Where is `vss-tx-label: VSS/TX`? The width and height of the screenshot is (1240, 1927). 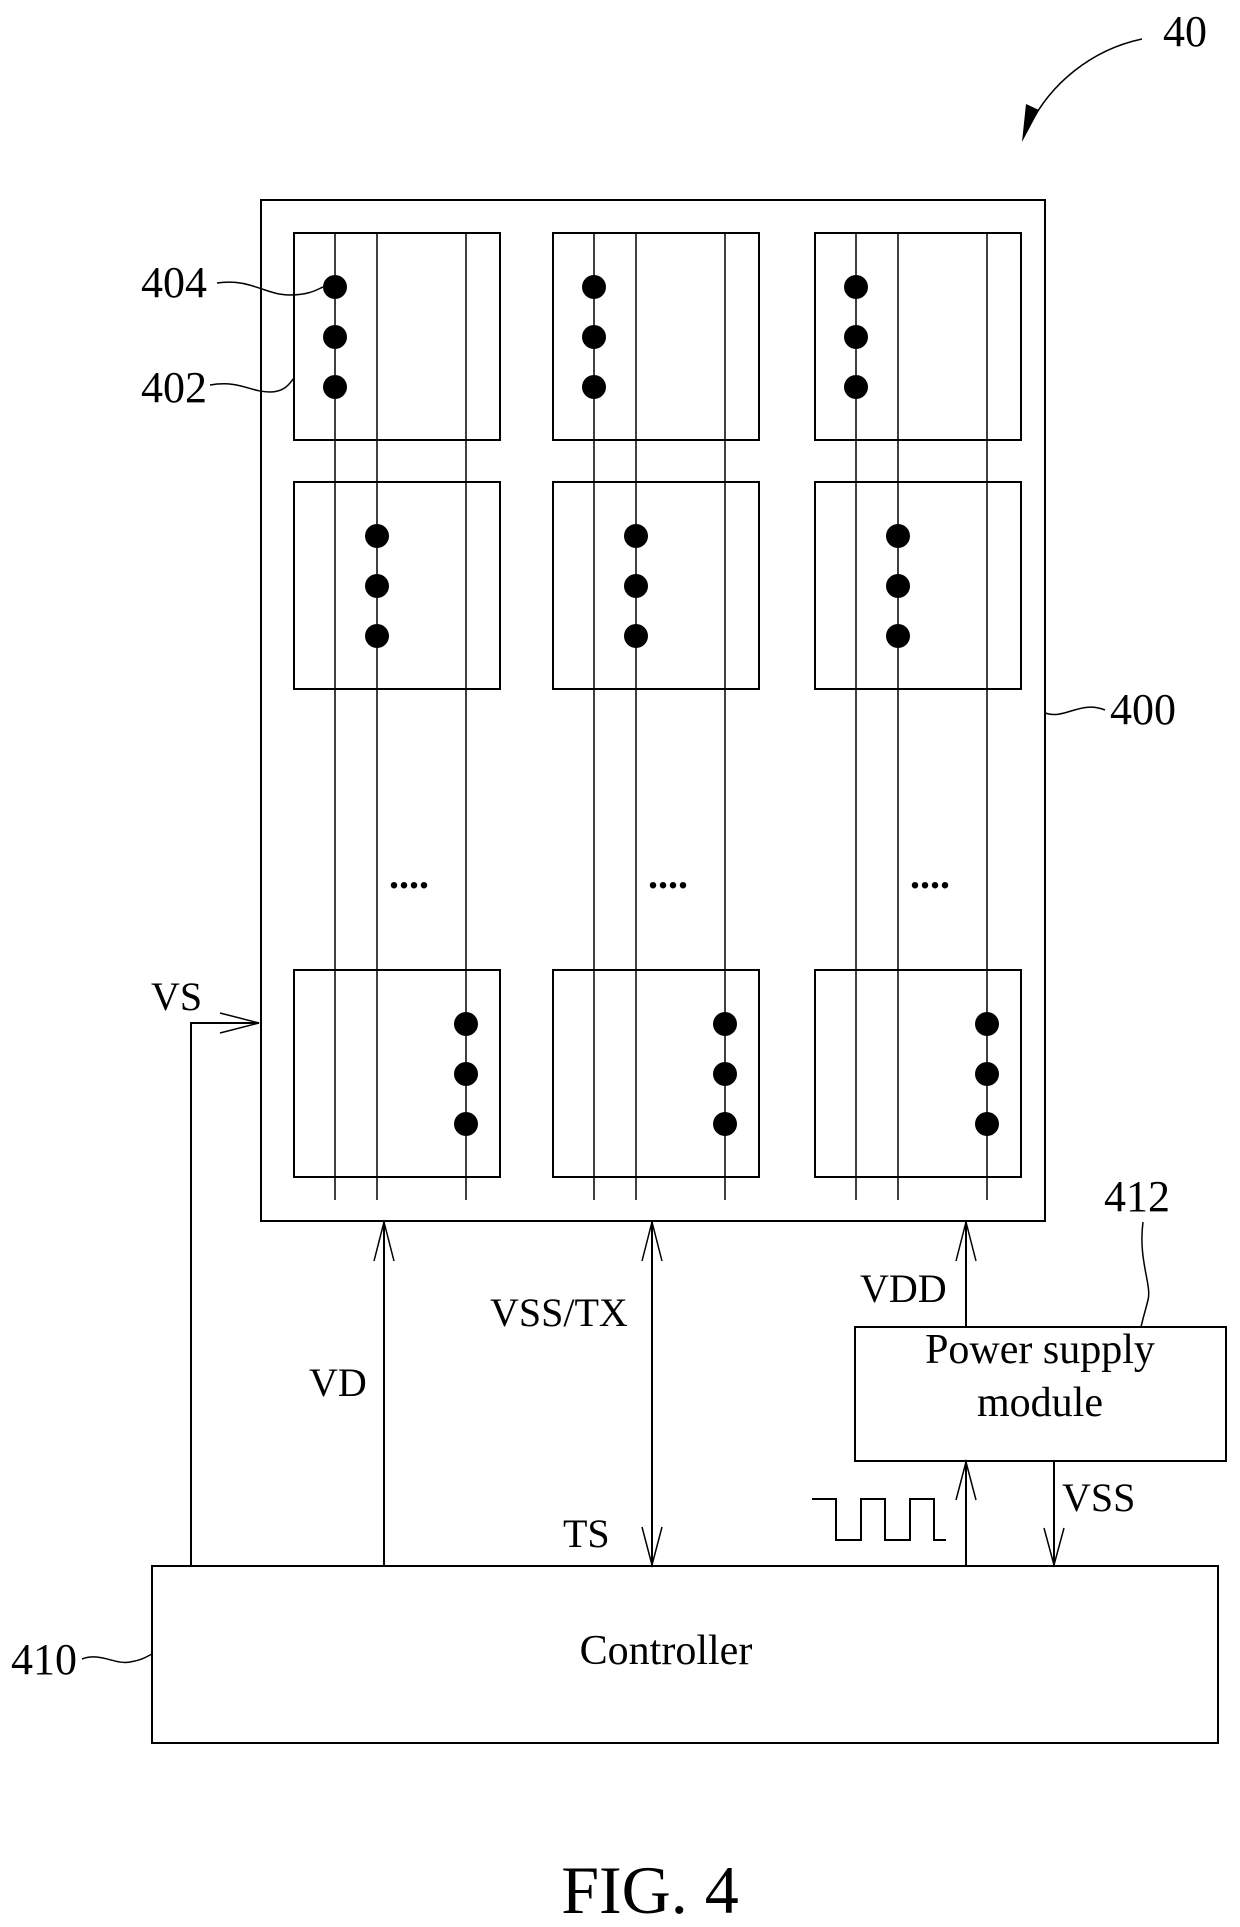
vss-tx-label: VSS/TX is located at coordinates (559, 1312).